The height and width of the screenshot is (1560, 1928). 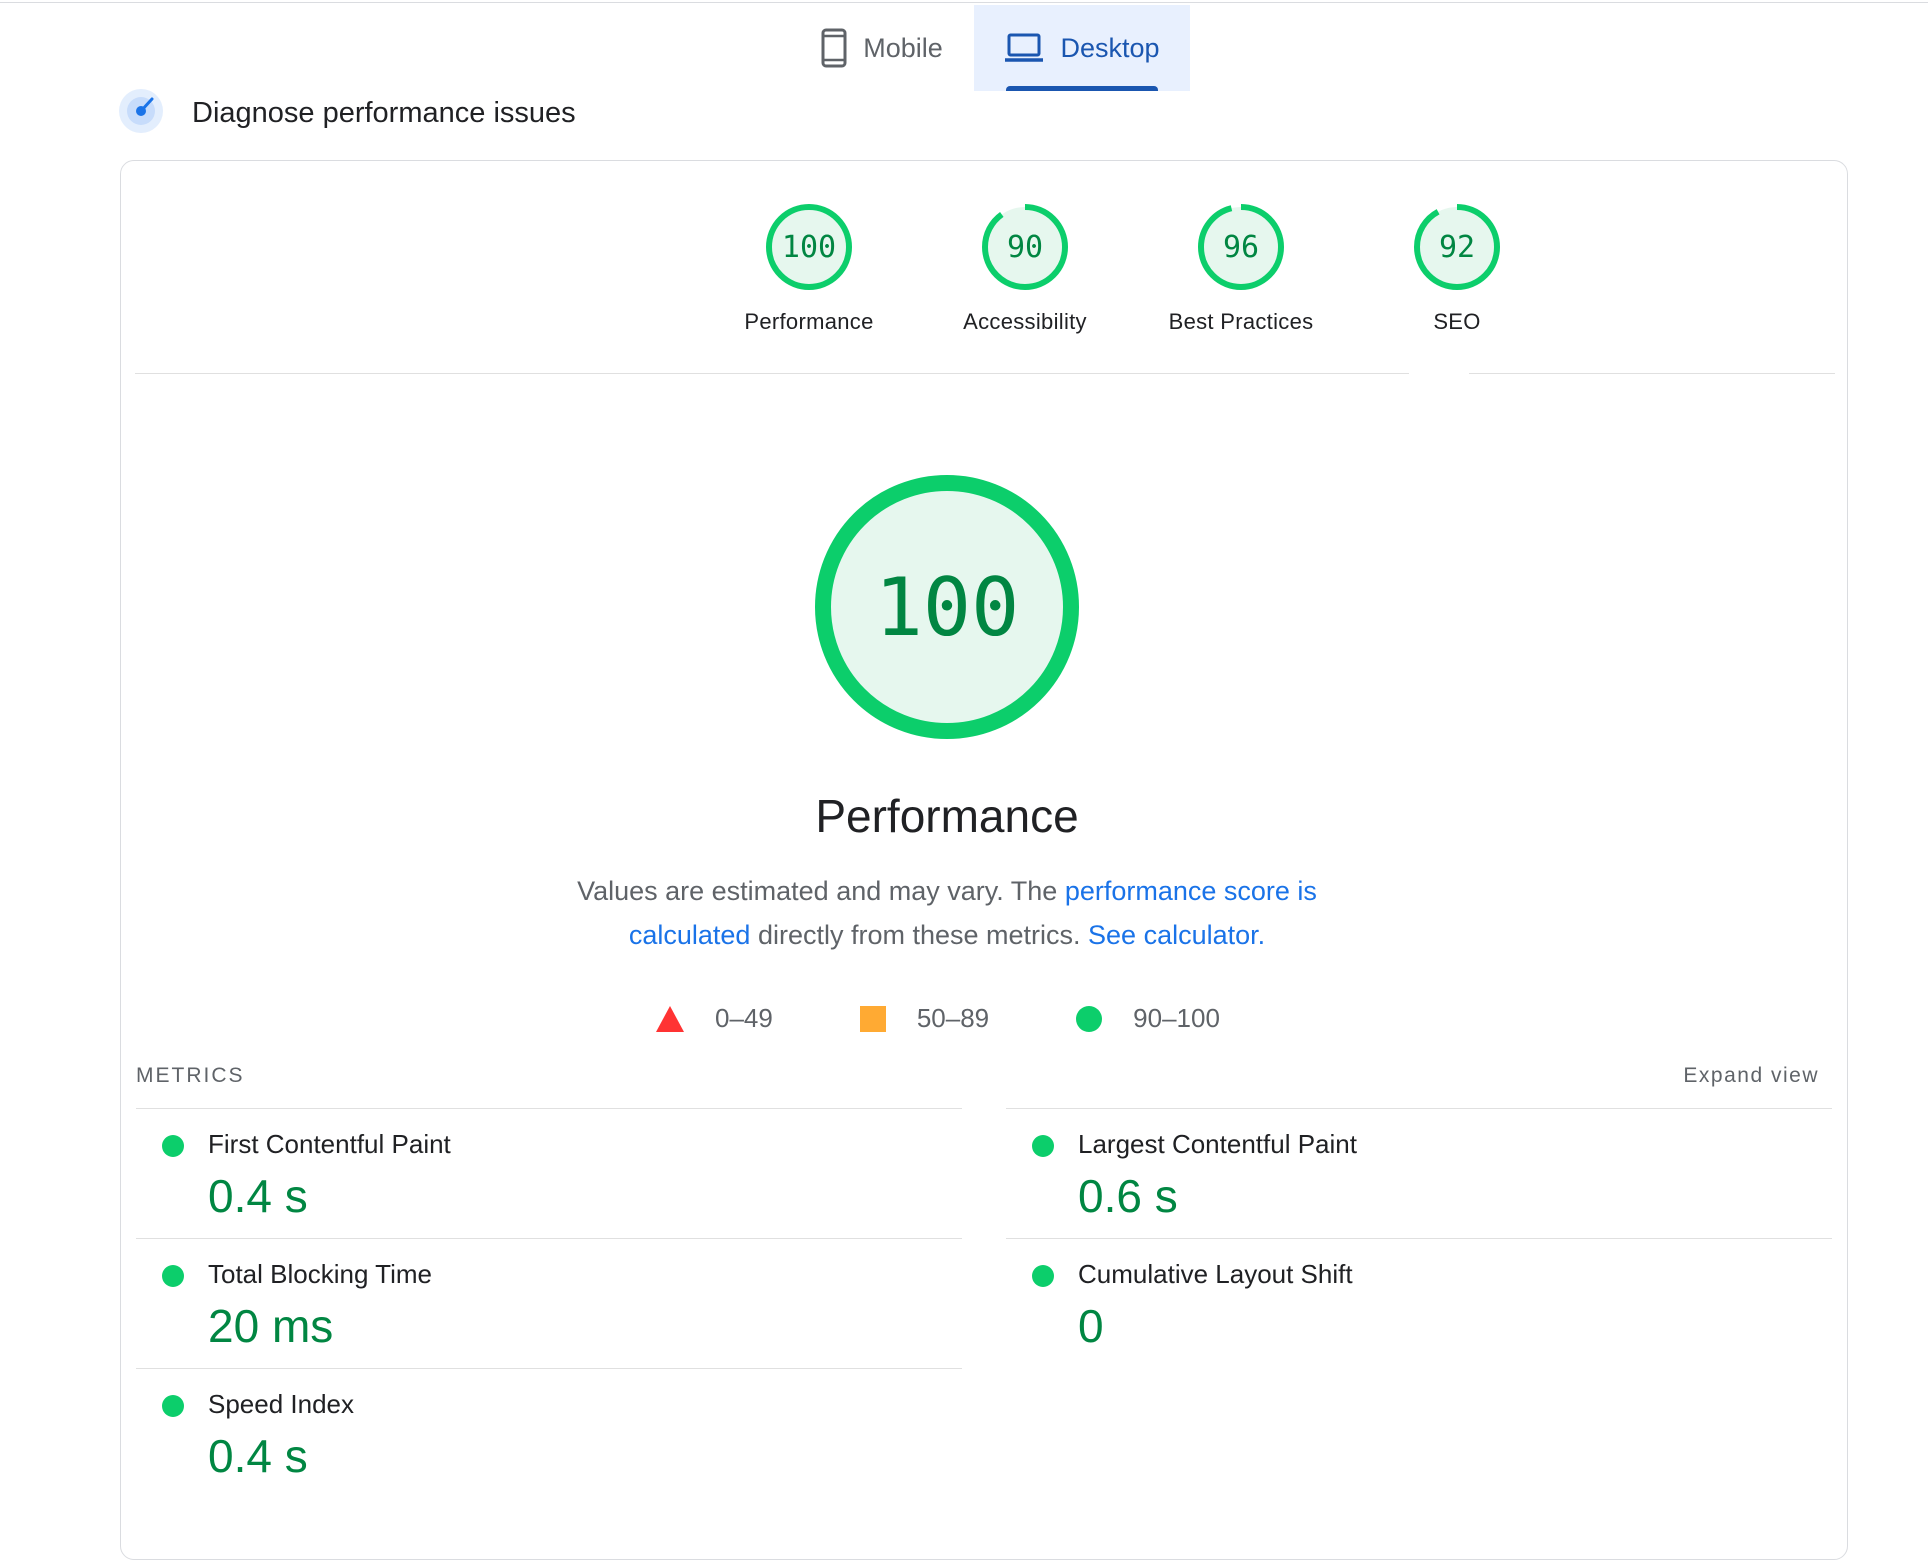 I want to click on metric-value: 0, so click(x=1091, y=1326).